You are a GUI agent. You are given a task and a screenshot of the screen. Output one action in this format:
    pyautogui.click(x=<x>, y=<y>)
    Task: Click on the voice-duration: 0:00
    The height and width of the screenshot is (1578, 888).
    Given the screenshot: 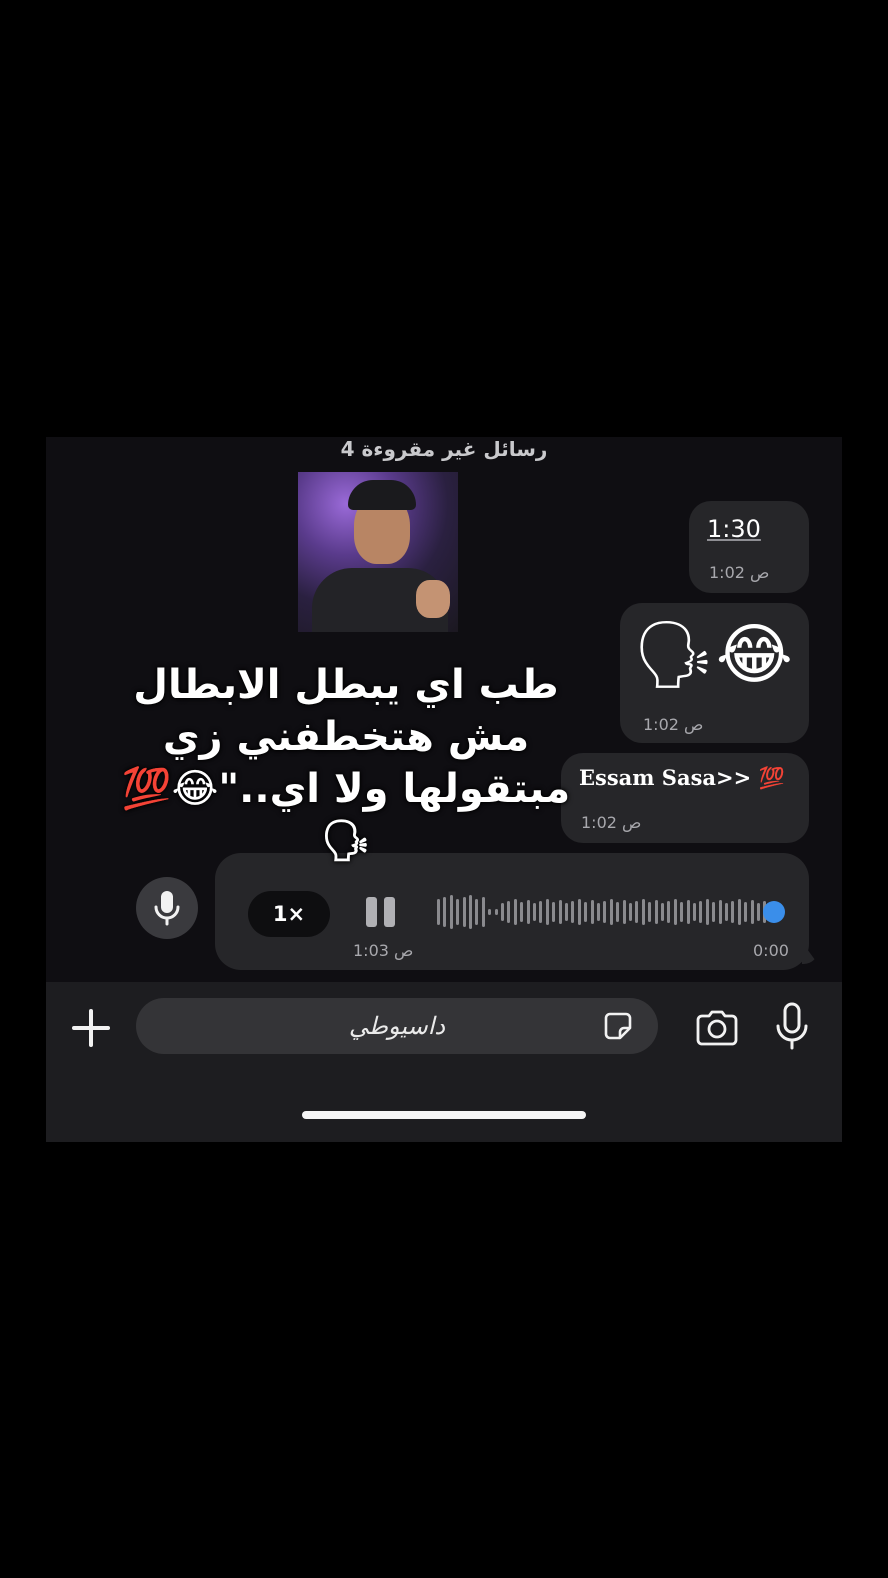 What is the action you would take?
    pyautogui.click(x=771, y=950)
    